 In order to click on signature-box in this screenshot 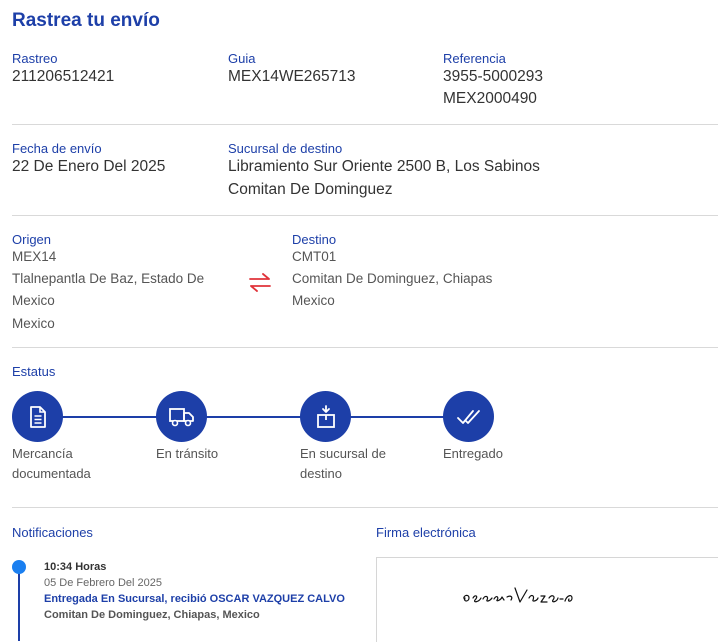, I will do `click(547, 599)`.